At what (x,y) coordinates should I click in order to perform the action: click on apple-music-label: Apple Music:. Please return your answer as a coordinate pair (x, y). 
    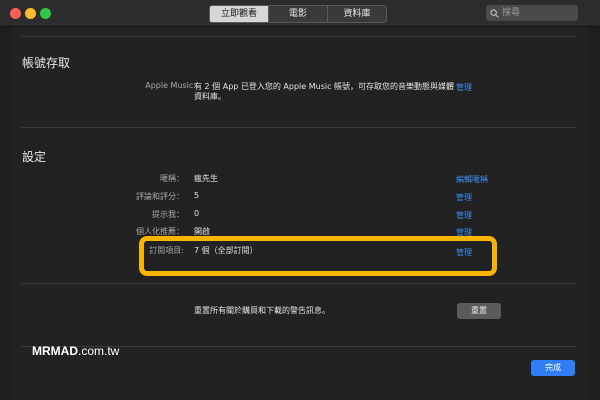
    Looking at the image, I should click on (170, 85).